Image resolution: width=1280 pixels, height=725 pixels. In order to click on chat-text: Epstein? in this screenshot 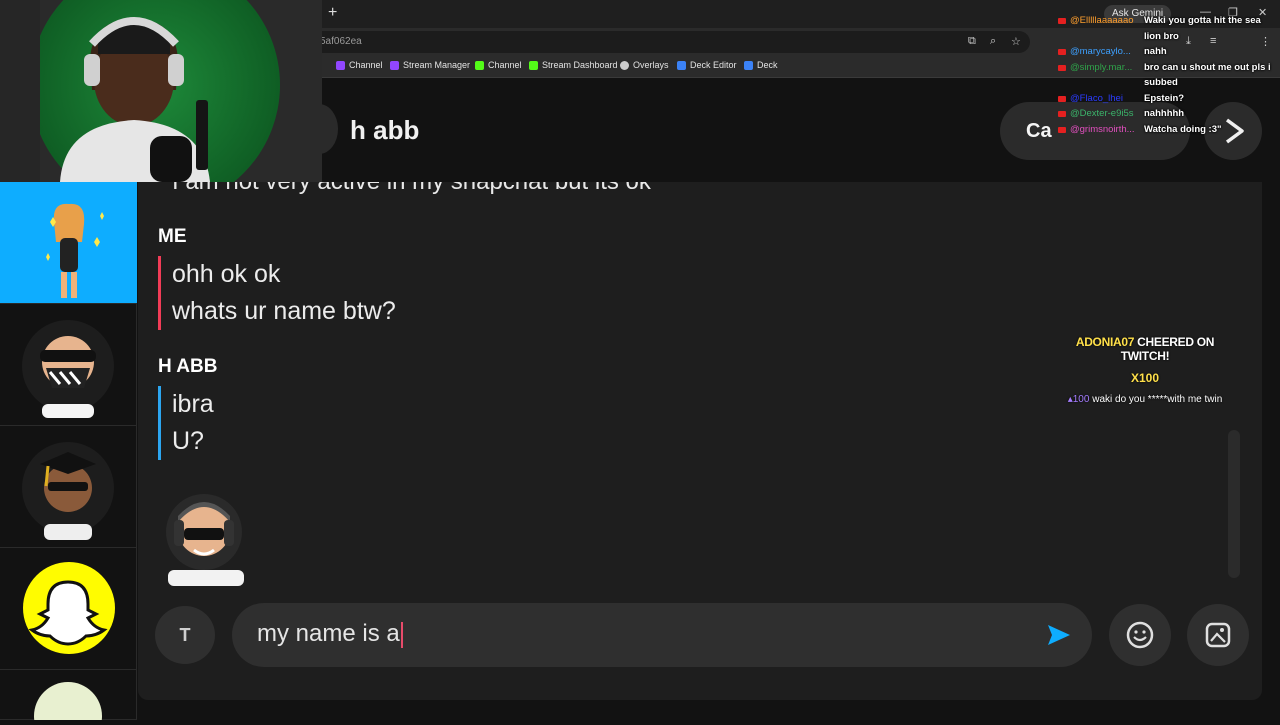, I will do `click(1164, 98)`.